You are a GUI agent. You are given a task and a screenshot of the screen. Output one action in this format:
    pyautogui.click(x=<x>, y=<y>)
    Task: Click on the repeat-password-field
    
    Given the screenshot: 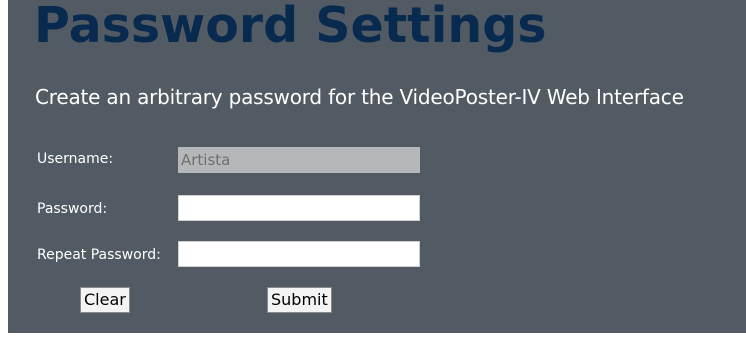 What is the action you would take?
    pyautogui.click(x=299, y=254)
    